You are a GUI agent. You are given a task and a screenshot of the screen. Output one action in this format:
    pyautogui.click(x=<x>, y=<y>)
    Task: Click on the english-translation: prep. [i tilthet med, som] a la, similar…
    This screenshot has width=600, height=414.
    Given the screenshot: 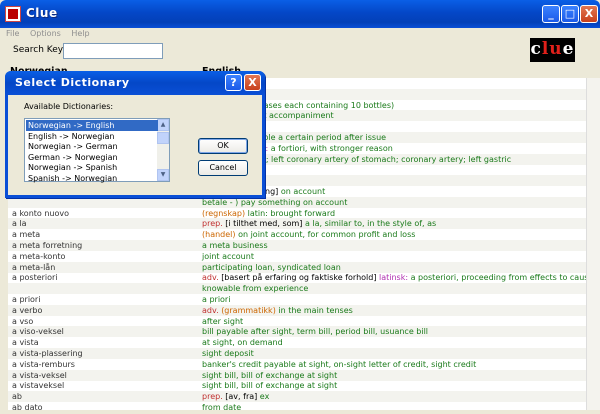 What is the action you would take?
    pyautogui.click(x=319, y=224)
    